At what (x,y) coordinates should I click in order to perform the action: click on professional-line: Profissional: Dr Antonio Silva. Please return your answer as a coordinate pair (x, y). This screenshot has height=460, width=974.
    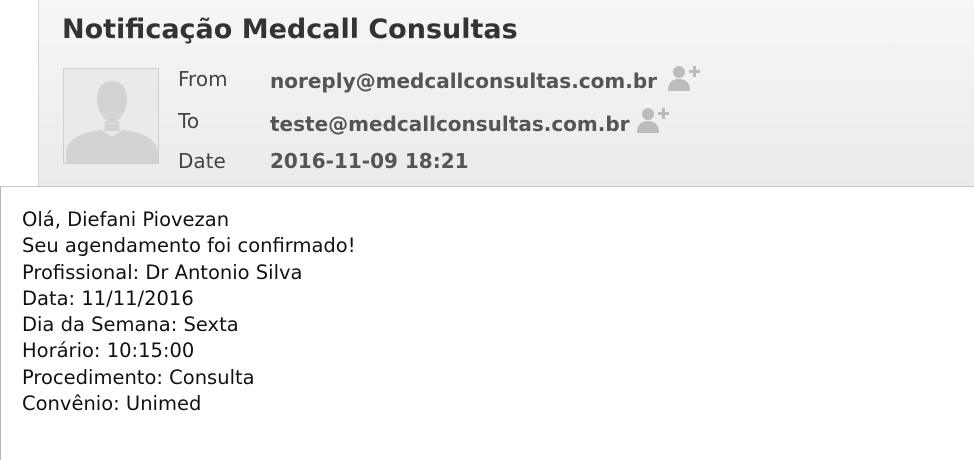
    Looking at the image, I should click on (162, 272).